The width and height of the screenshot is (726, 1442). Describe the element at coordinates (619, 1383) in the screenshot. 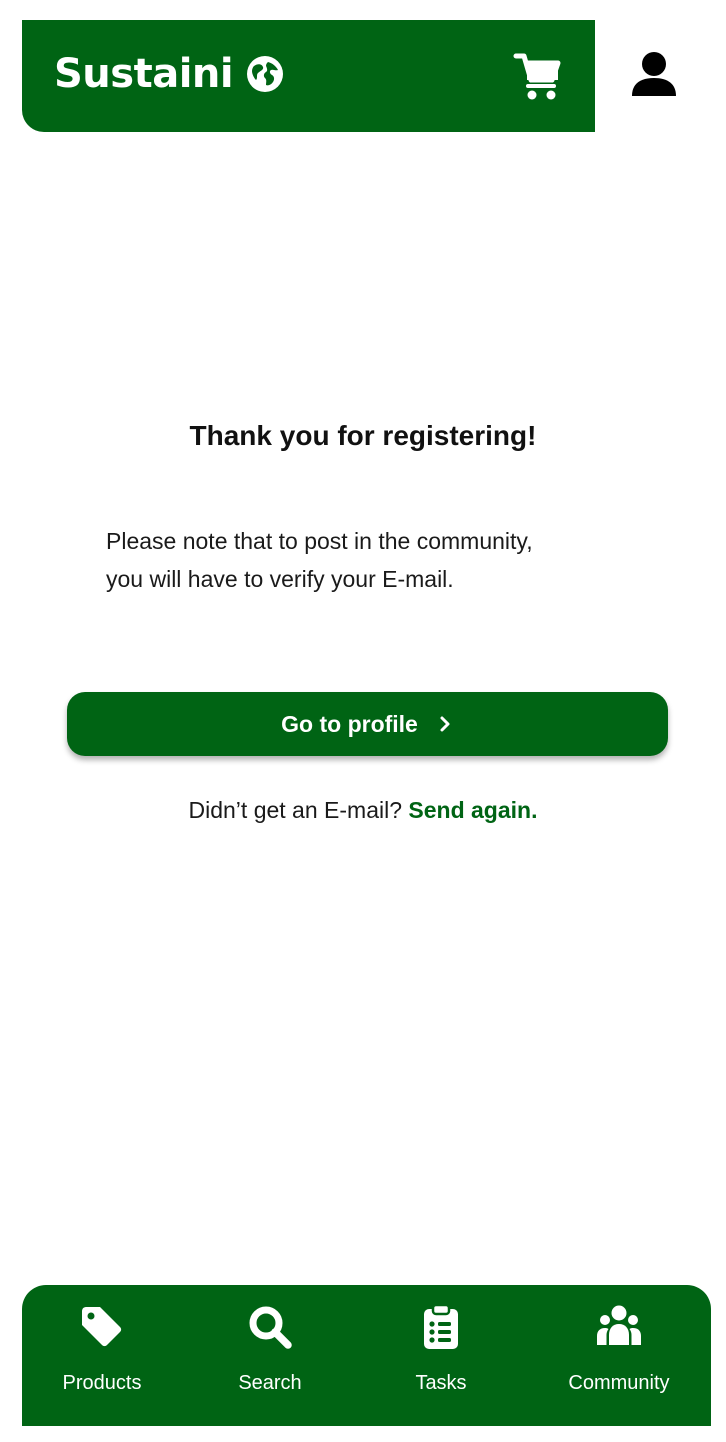

I see `nav-label-community: Community` at that location.